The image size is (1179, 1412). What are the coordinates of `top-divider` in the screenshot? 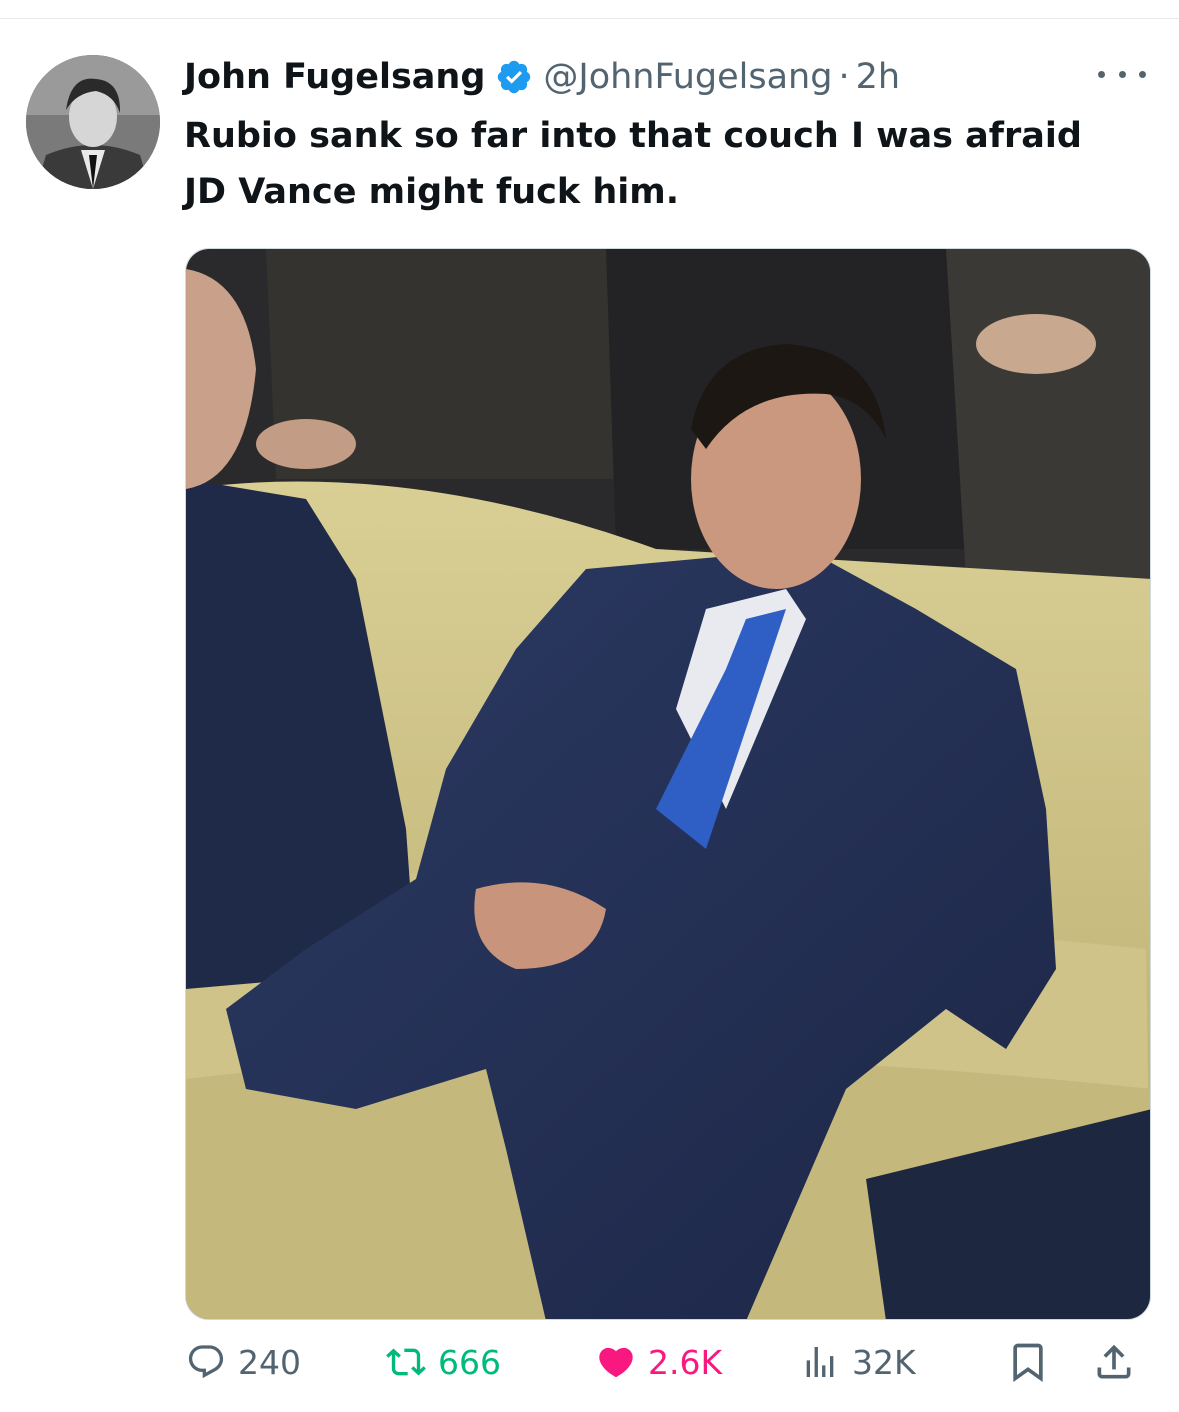 It's located at (589, 18).